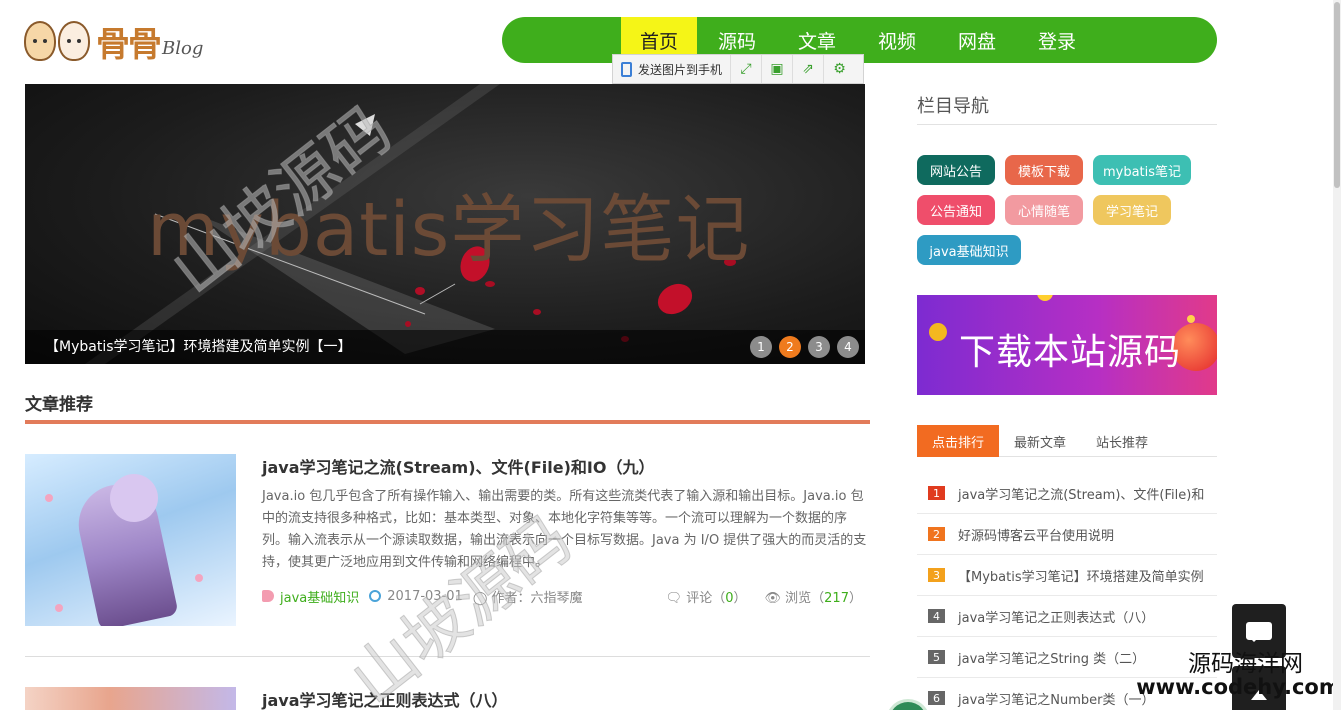  What do you see at coordinates (1142, 170) in the screenshot?
I see `category-tag: mybatis笔记` at bounding box center [1142, 170].